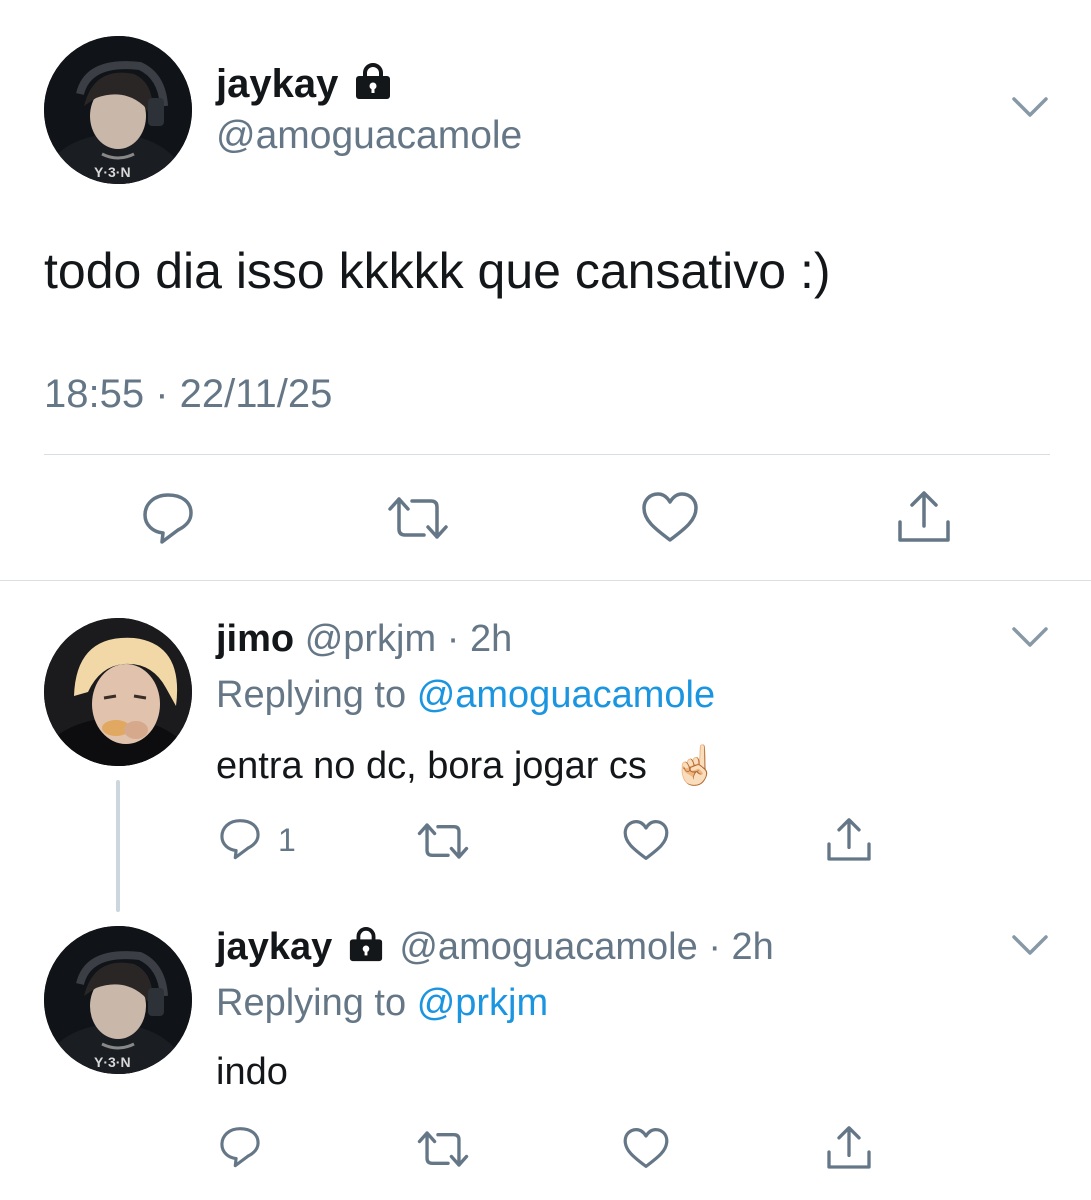 This screenshot has height=1200, width=1091. I want to click on pointing-up-emoji: ☝🏻, so click(695, 766).